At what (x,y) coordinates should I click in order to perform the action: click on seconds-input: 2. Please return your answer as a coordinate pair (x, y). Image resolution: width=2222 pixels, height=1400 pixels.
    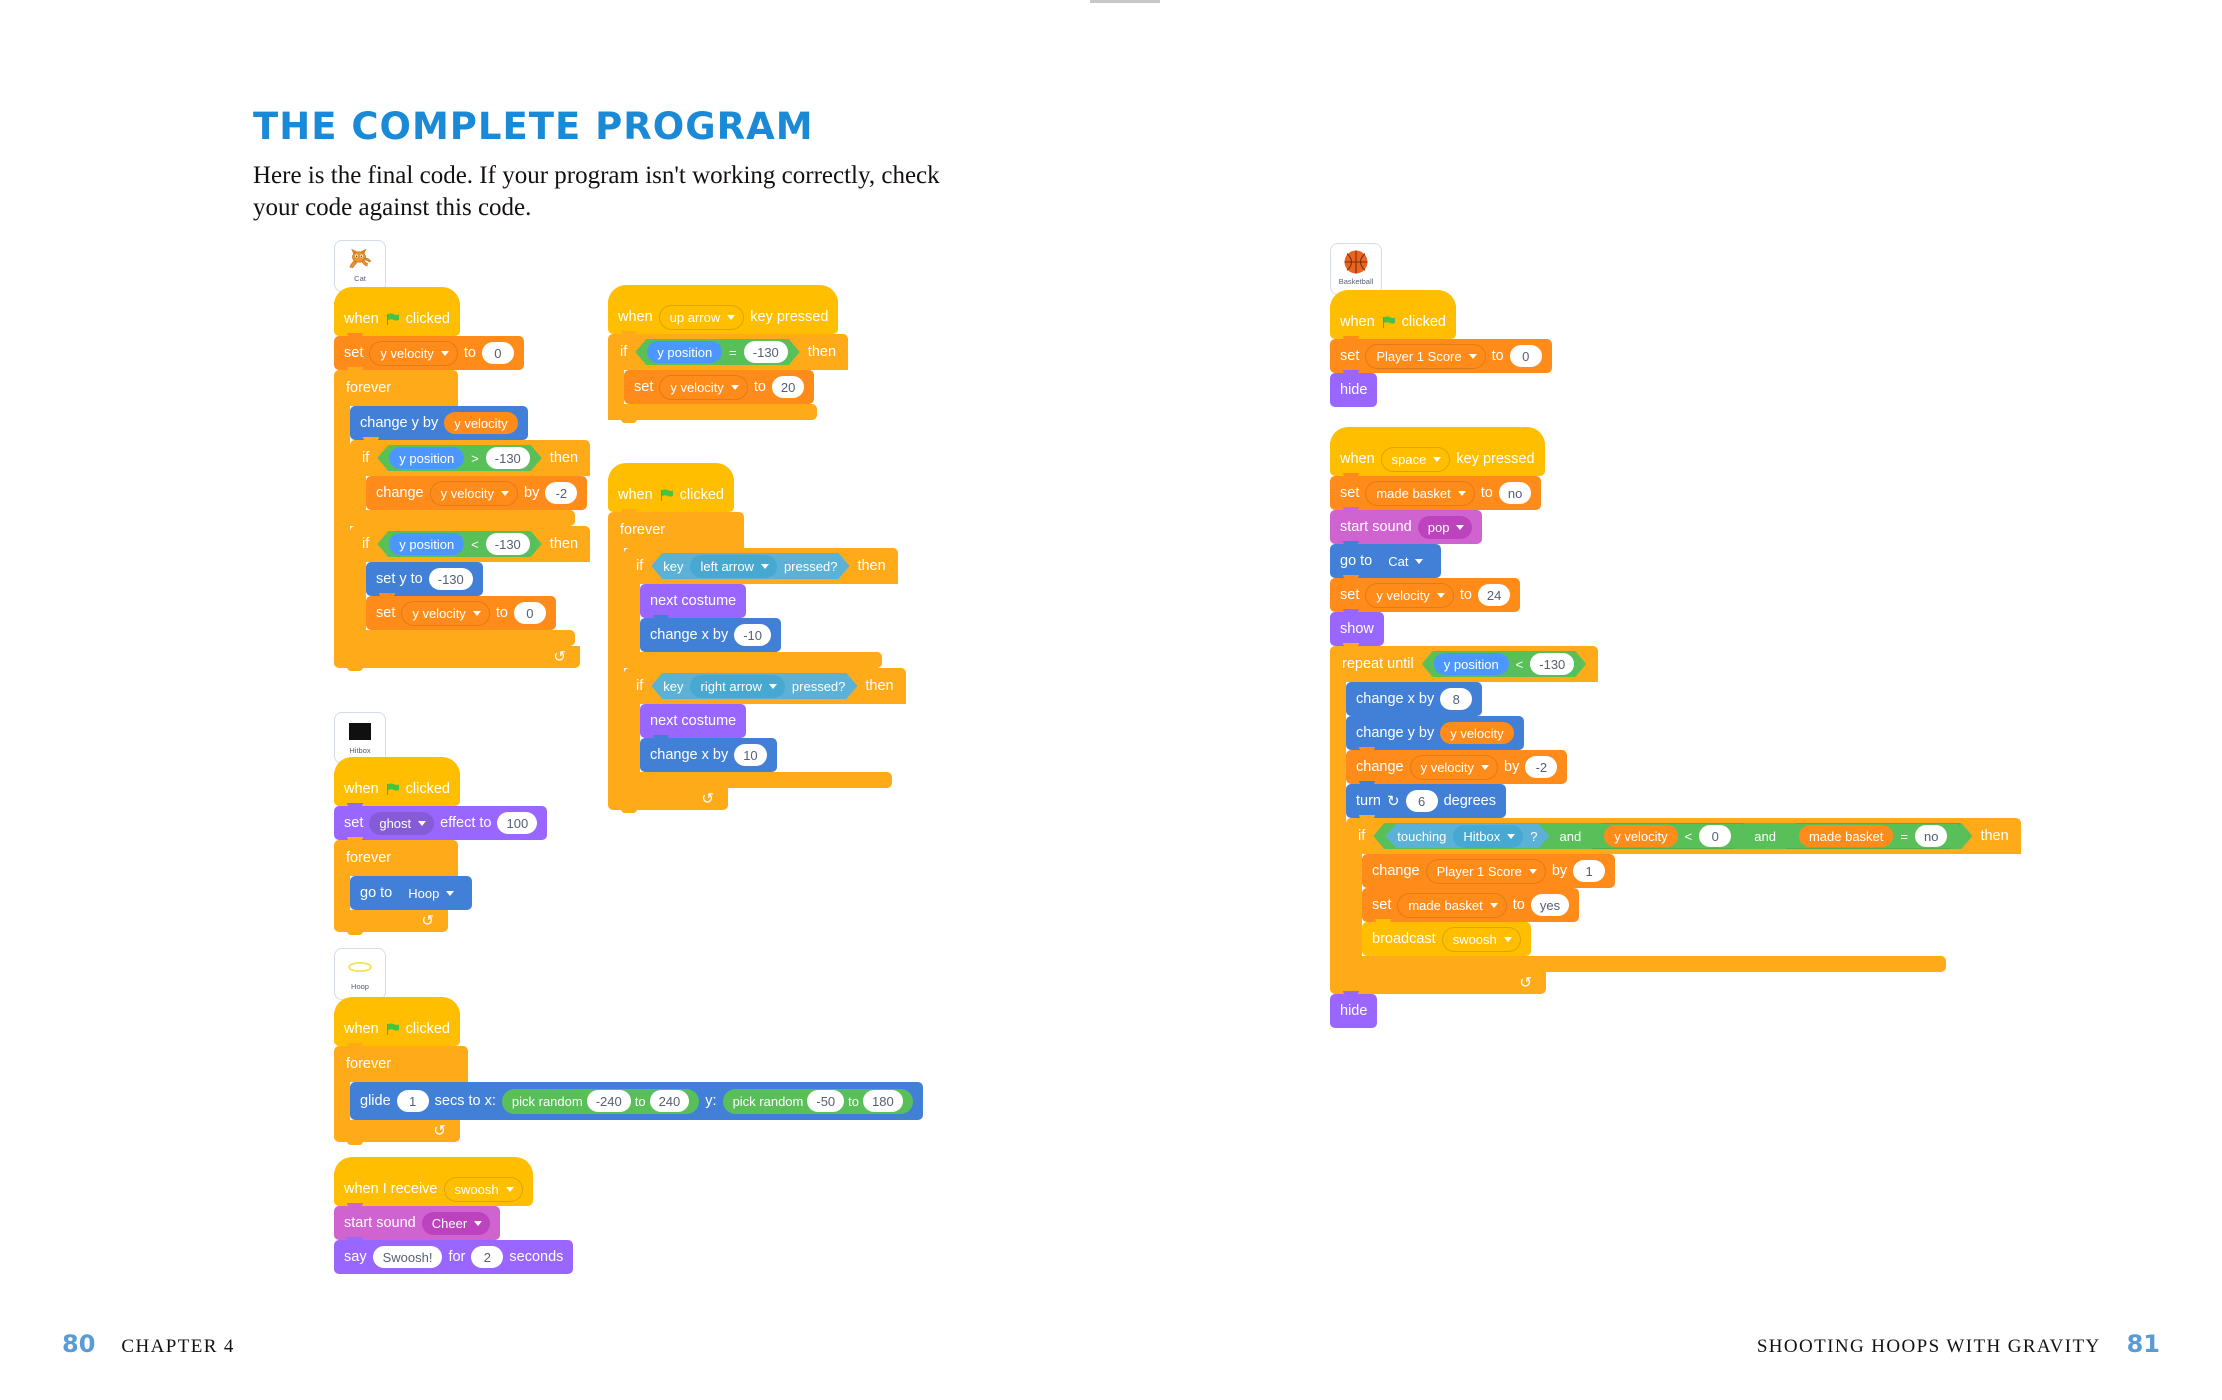
    Looking at the image, I should click on (487, 1257).